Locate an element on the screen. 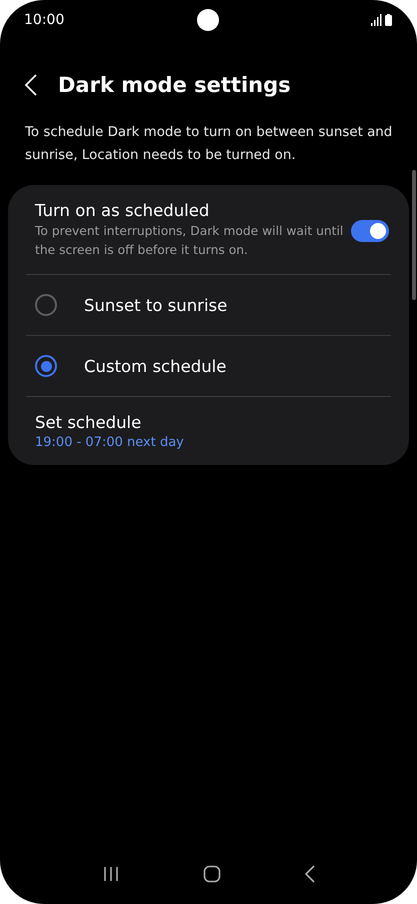  option-label: Sunset to sunrise is located at coordinates (156, 305).